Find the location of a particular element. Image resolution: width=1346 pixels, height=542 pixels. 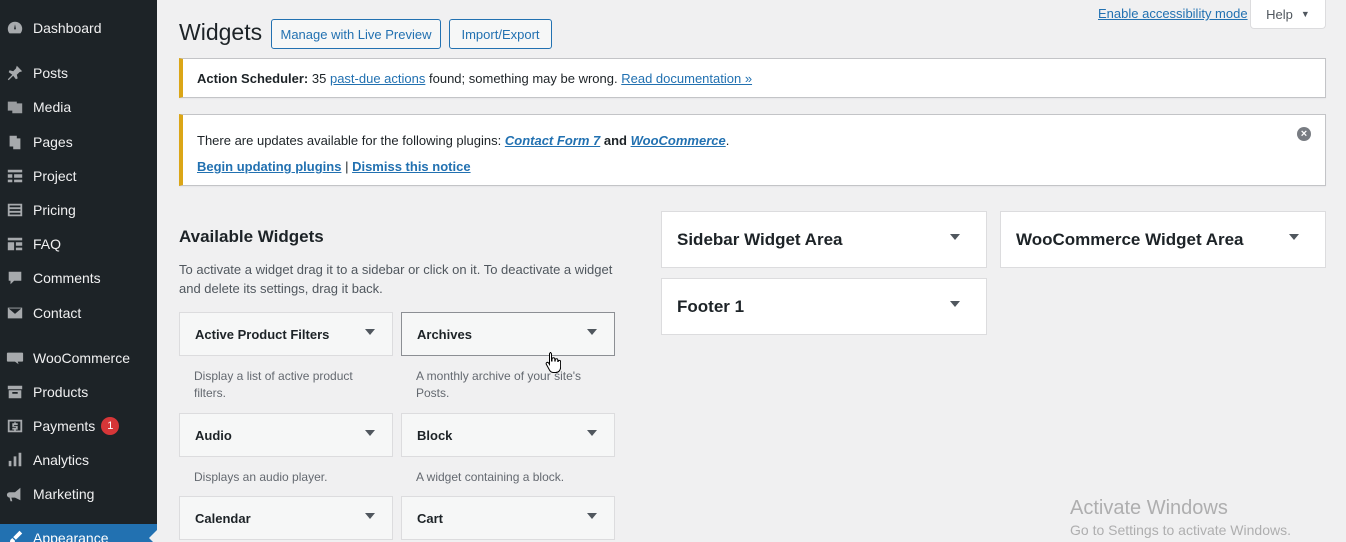

widget-title: Block is located at coordinates (435, 435).